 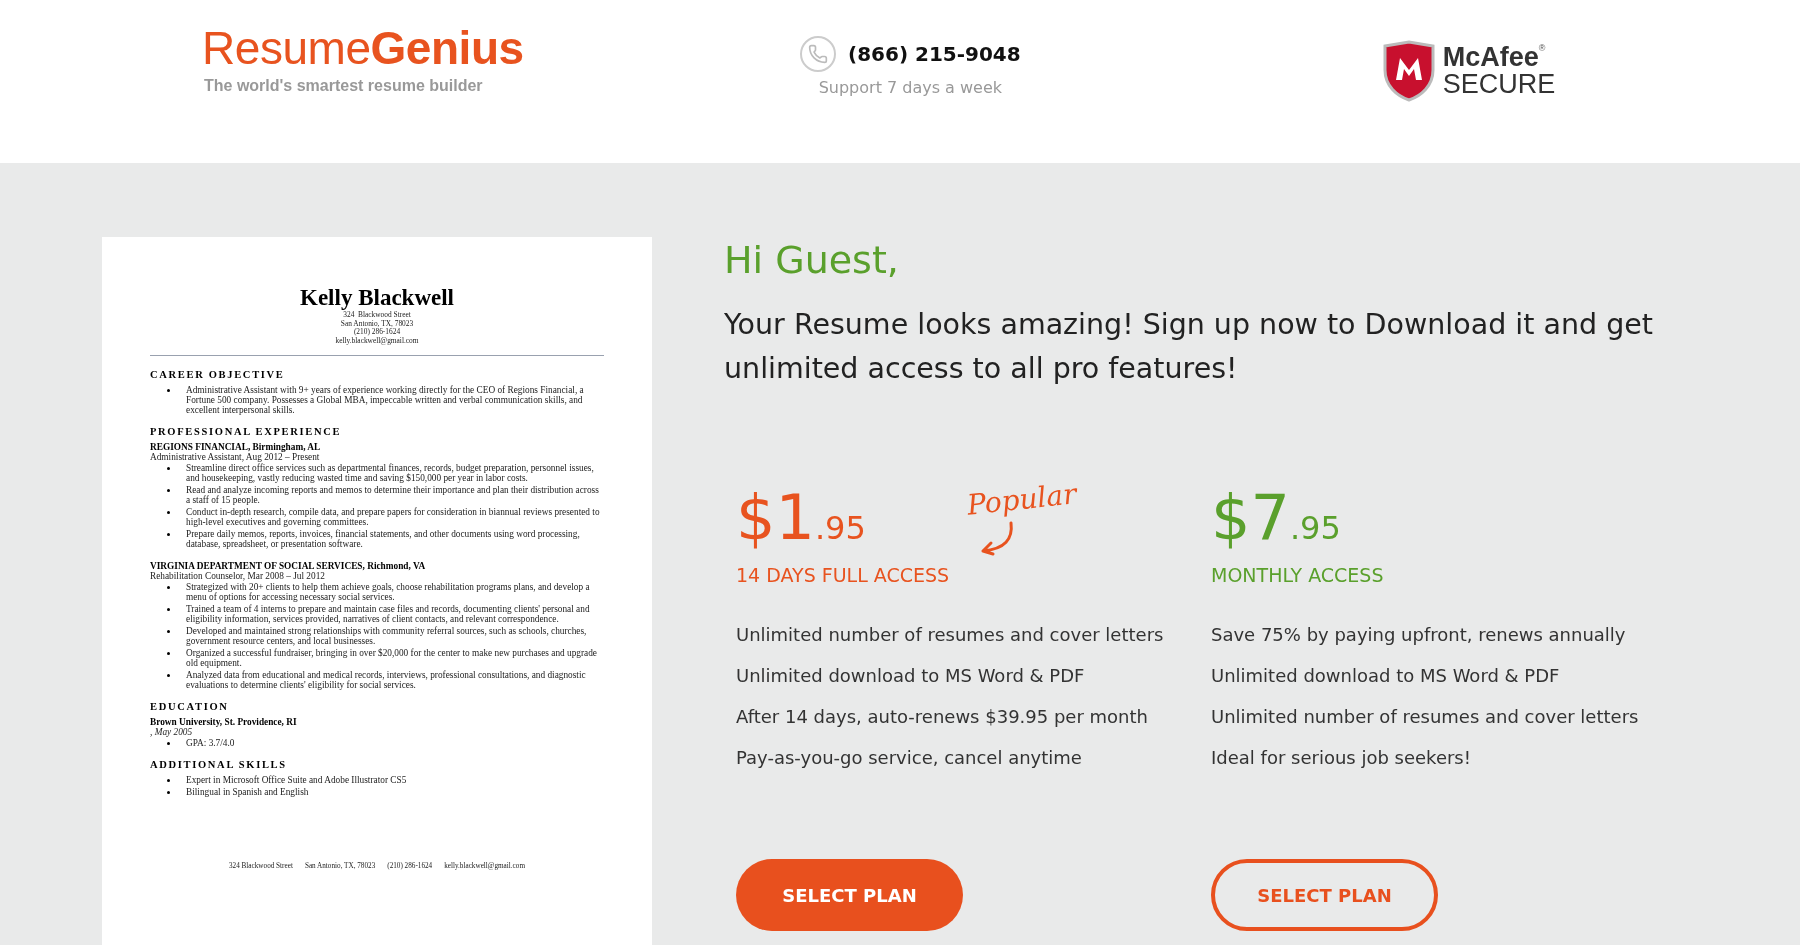 I want to click on plan-feature: After 14 days, auto-renews $39.95 per month, so click(x=942, y=717).